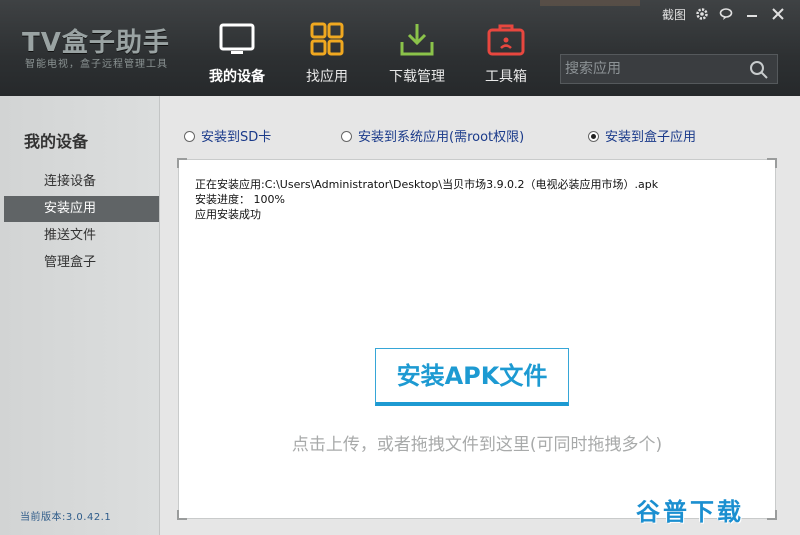  Describe the element at coordinates (593, 136) in the screenshot. I see `radio-circle-selected` at that location.